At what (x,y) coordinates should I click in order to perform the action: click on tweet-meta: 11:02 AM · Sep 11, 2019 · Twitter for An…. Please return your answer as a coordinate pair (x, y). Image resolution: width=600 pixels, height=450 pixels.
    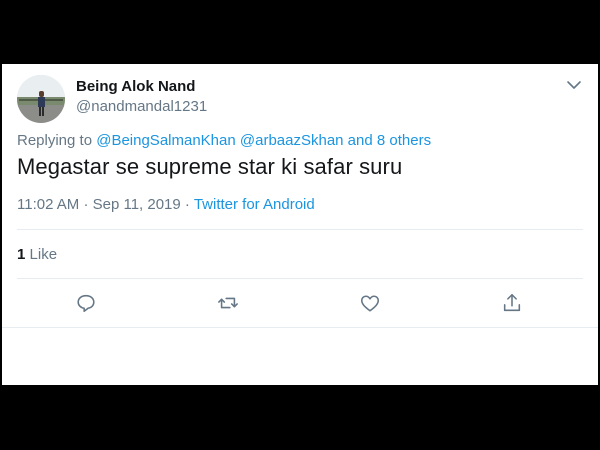
    Looking at the image, I should click on (166, 204).